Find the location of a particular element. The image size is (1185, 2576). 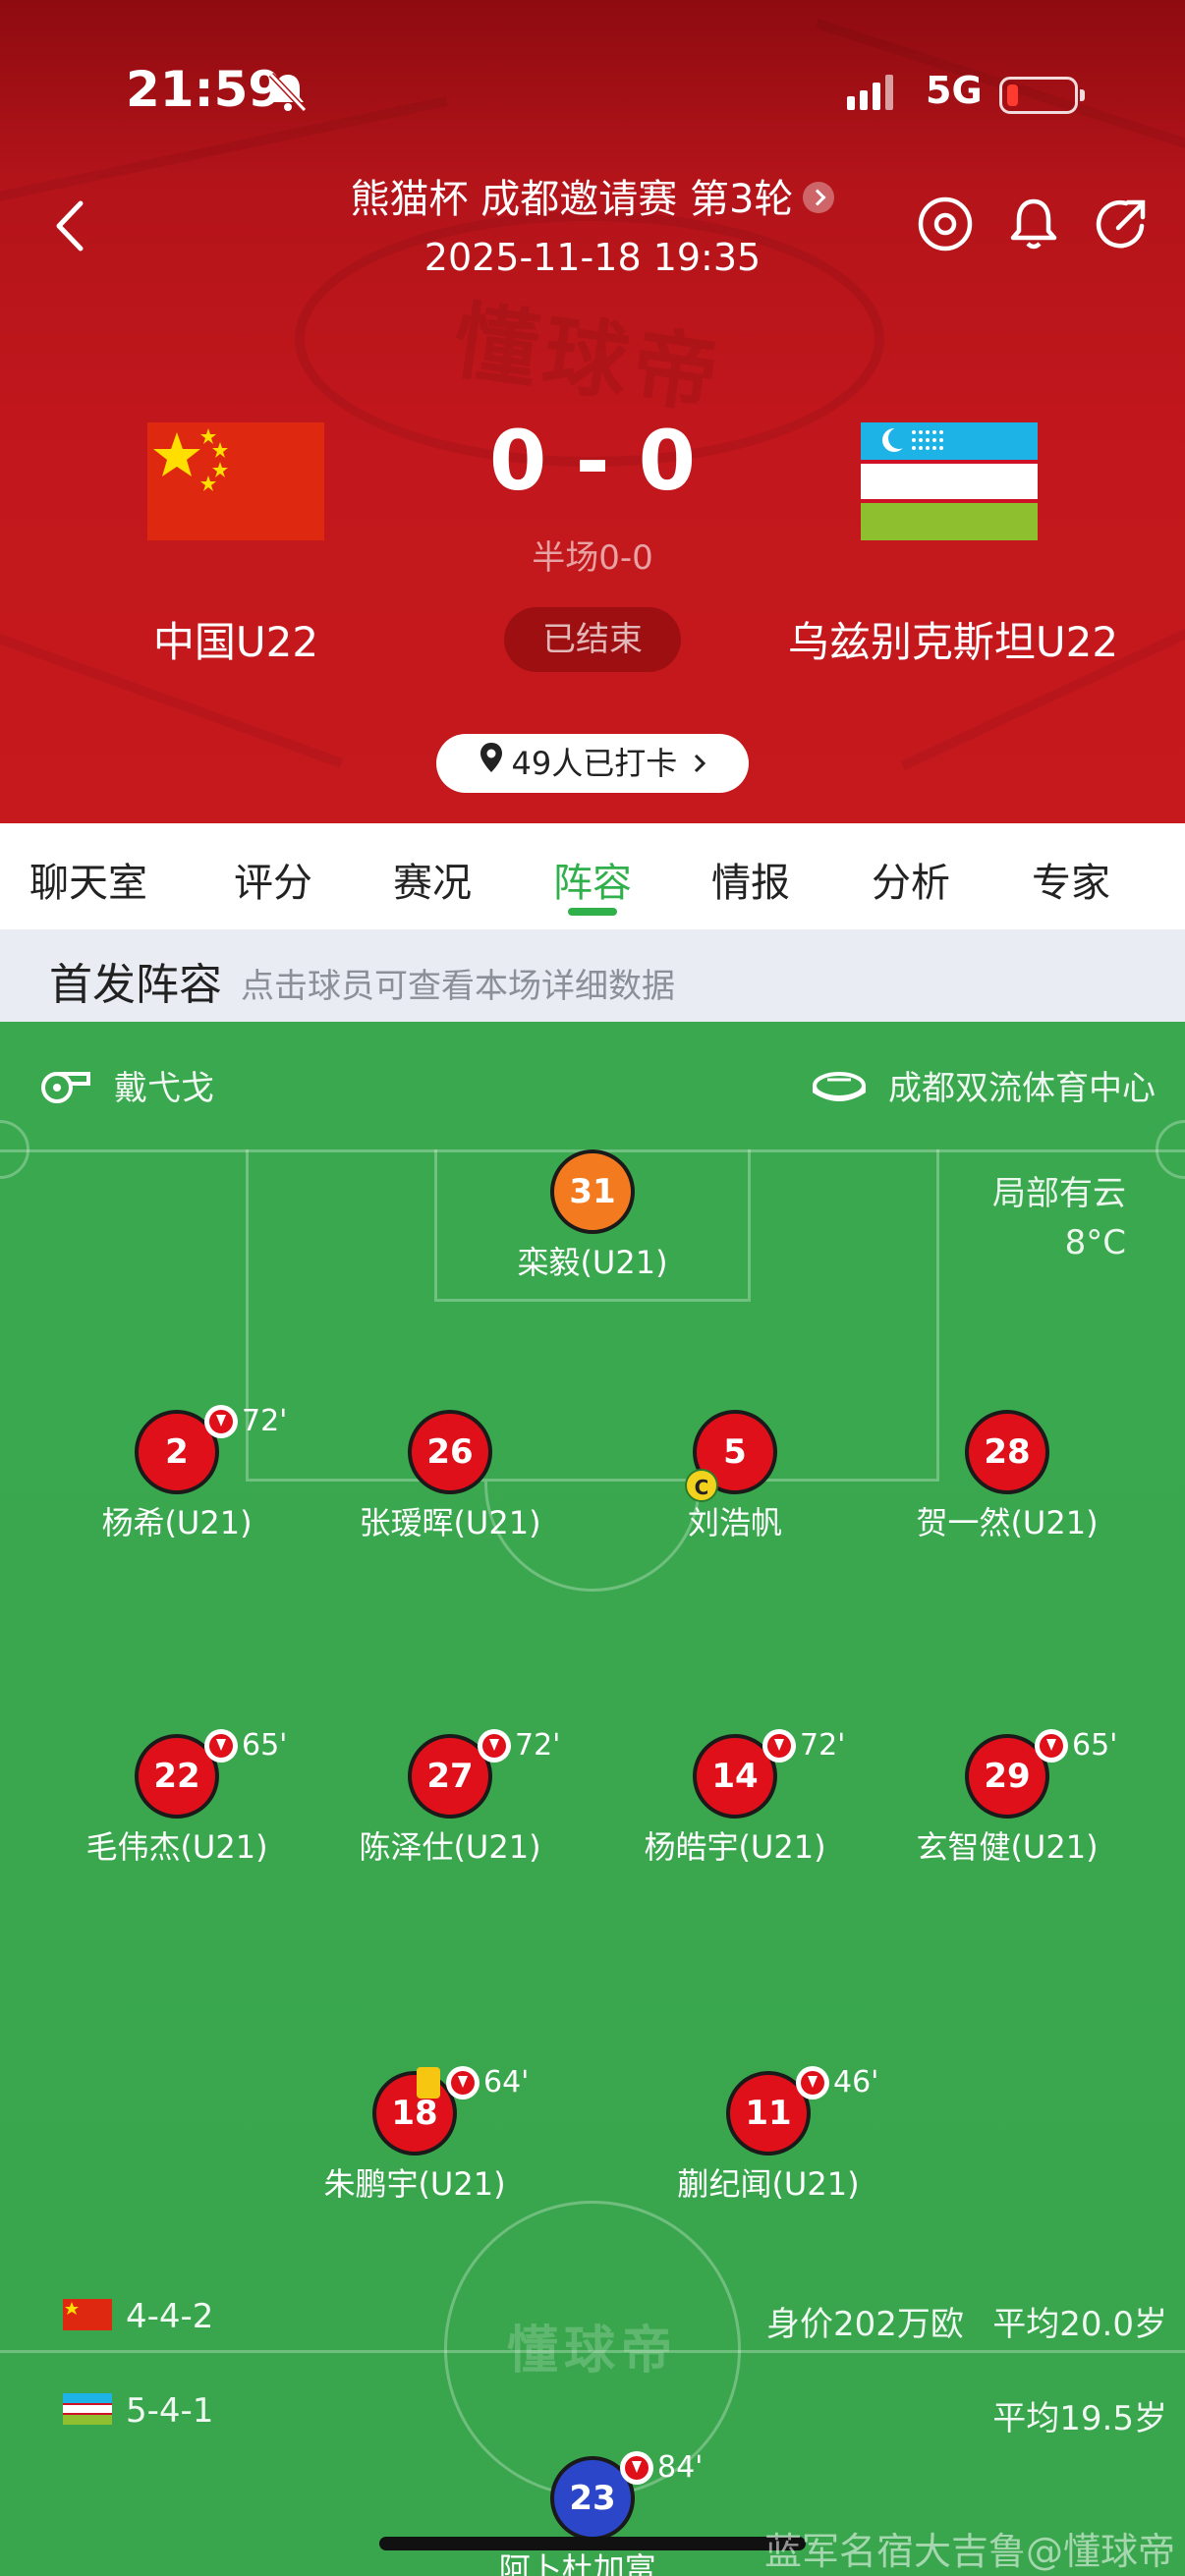

section-title: 首发阵容 is located at coordinates (136, 985).